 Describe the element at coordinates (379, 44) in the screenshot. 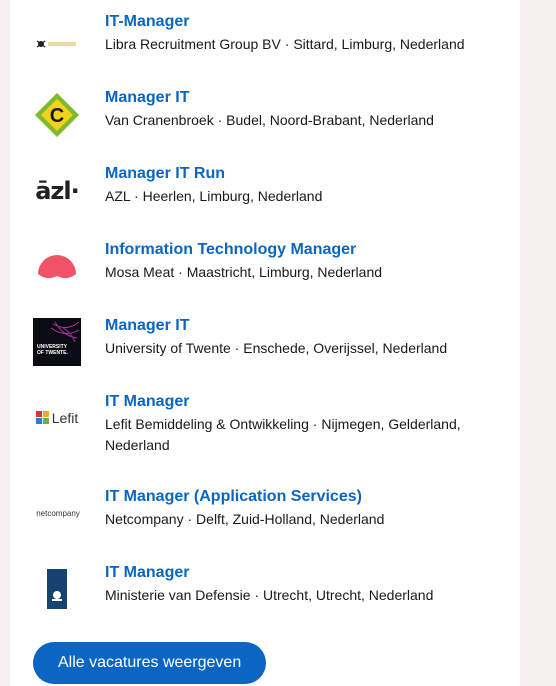

I see `job-location: Sittard, Limburg, Nederland` at that location.